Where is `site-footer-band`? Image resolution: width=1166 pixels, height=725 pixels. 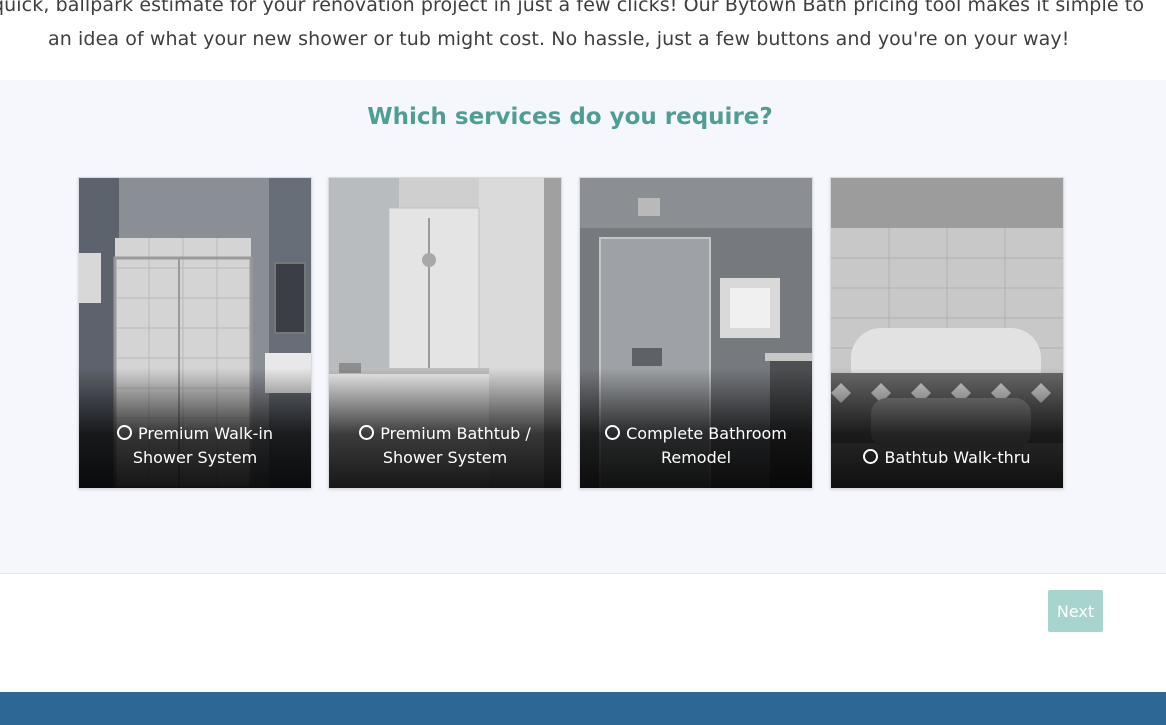 site-footer-band is located at coordinates (583, 708).